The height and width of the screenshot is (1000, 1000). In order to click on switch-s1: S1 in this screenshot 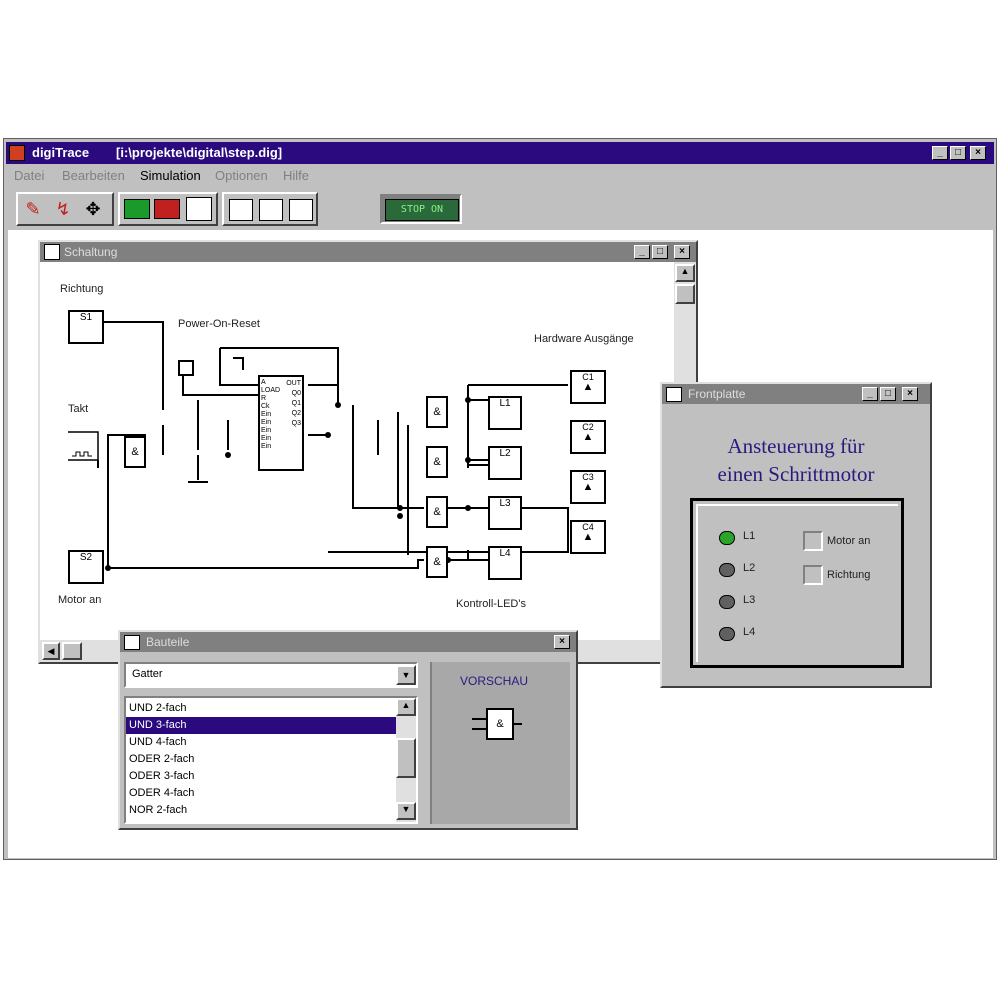, I will do `click(86, 327)`.